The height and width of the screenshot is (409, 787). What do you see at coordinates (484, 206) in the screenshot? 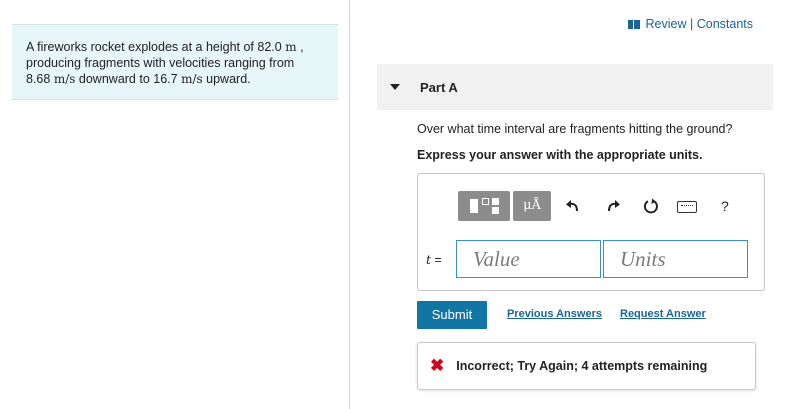
I see `templates-button` at bounding box center [484, 206].